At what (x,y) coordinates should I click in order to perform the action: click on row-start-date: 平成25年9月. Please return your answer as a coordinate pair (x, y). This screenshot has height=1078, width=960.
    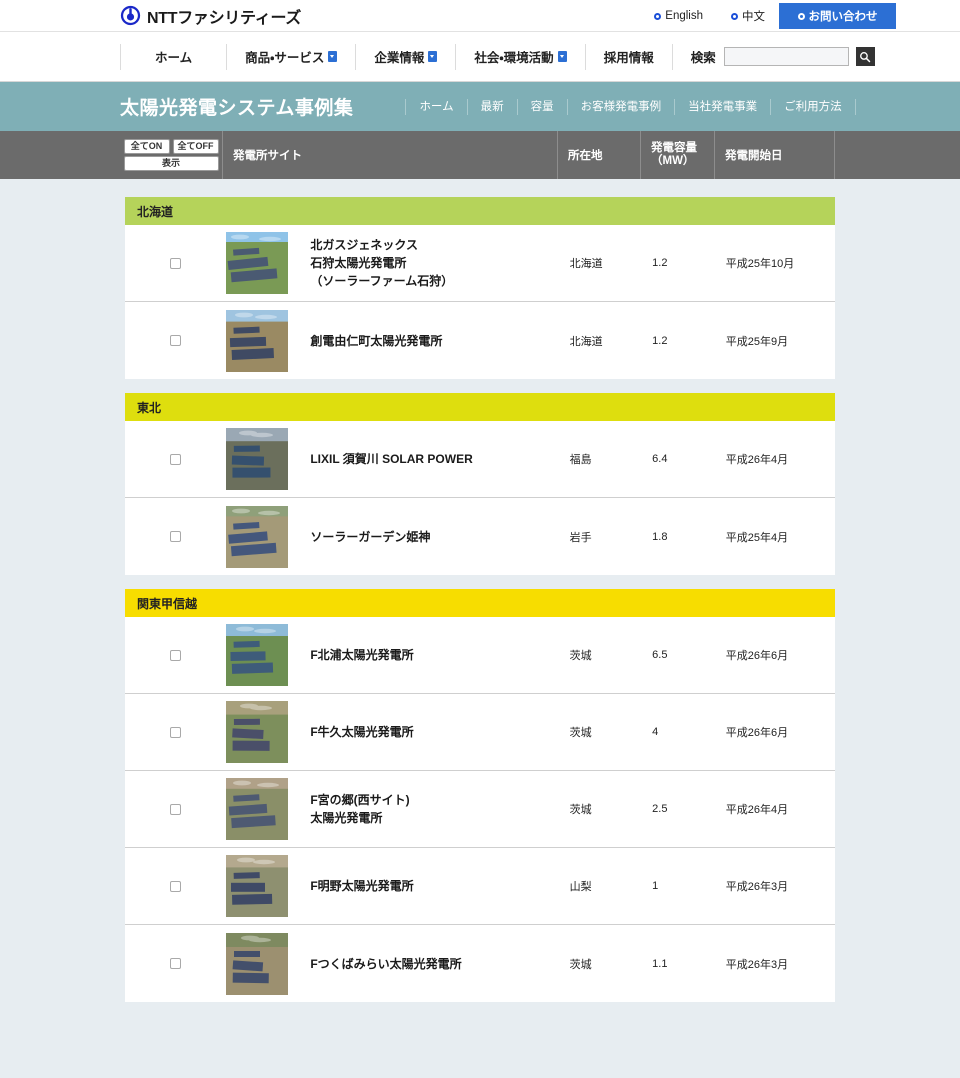
    Looking at the image, I should click on (757, 341).